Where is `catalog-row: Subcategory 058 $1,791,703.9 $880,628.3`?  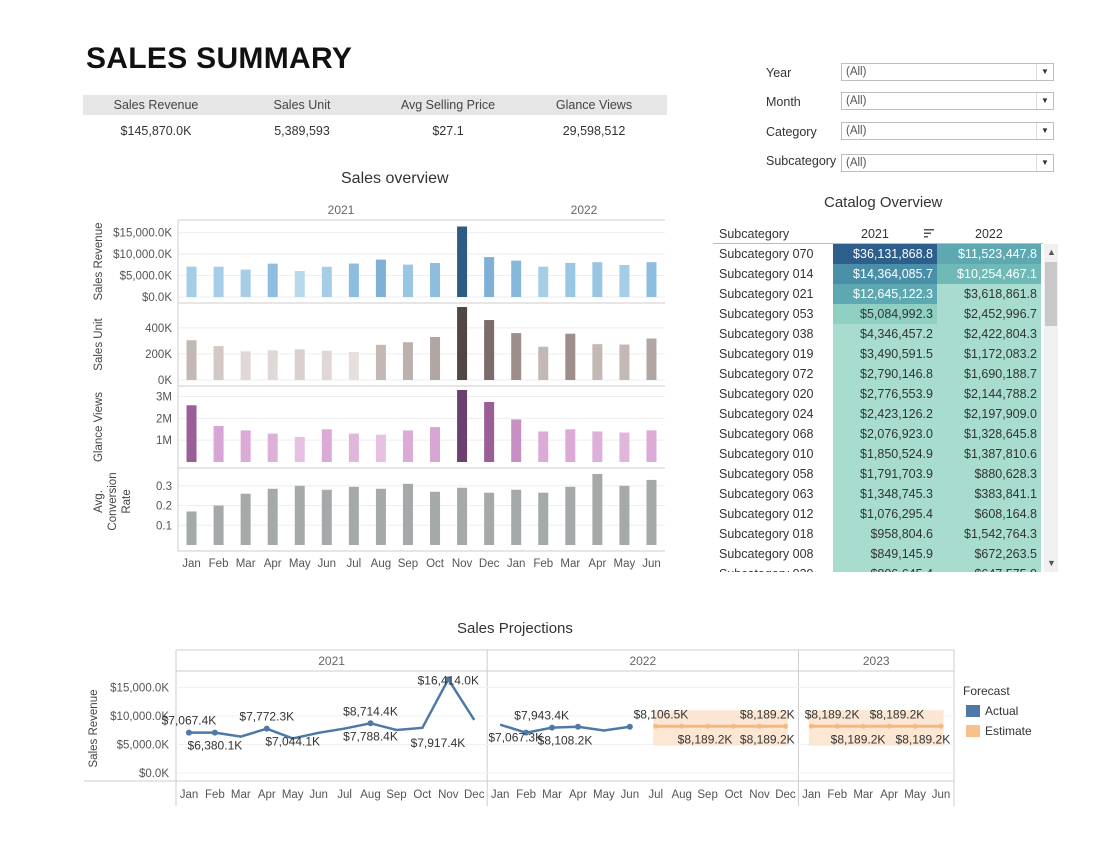
catalog-row: Subcategory 058 $1,791,703.9 $880,628.3 is located at coordinates (879, 474).